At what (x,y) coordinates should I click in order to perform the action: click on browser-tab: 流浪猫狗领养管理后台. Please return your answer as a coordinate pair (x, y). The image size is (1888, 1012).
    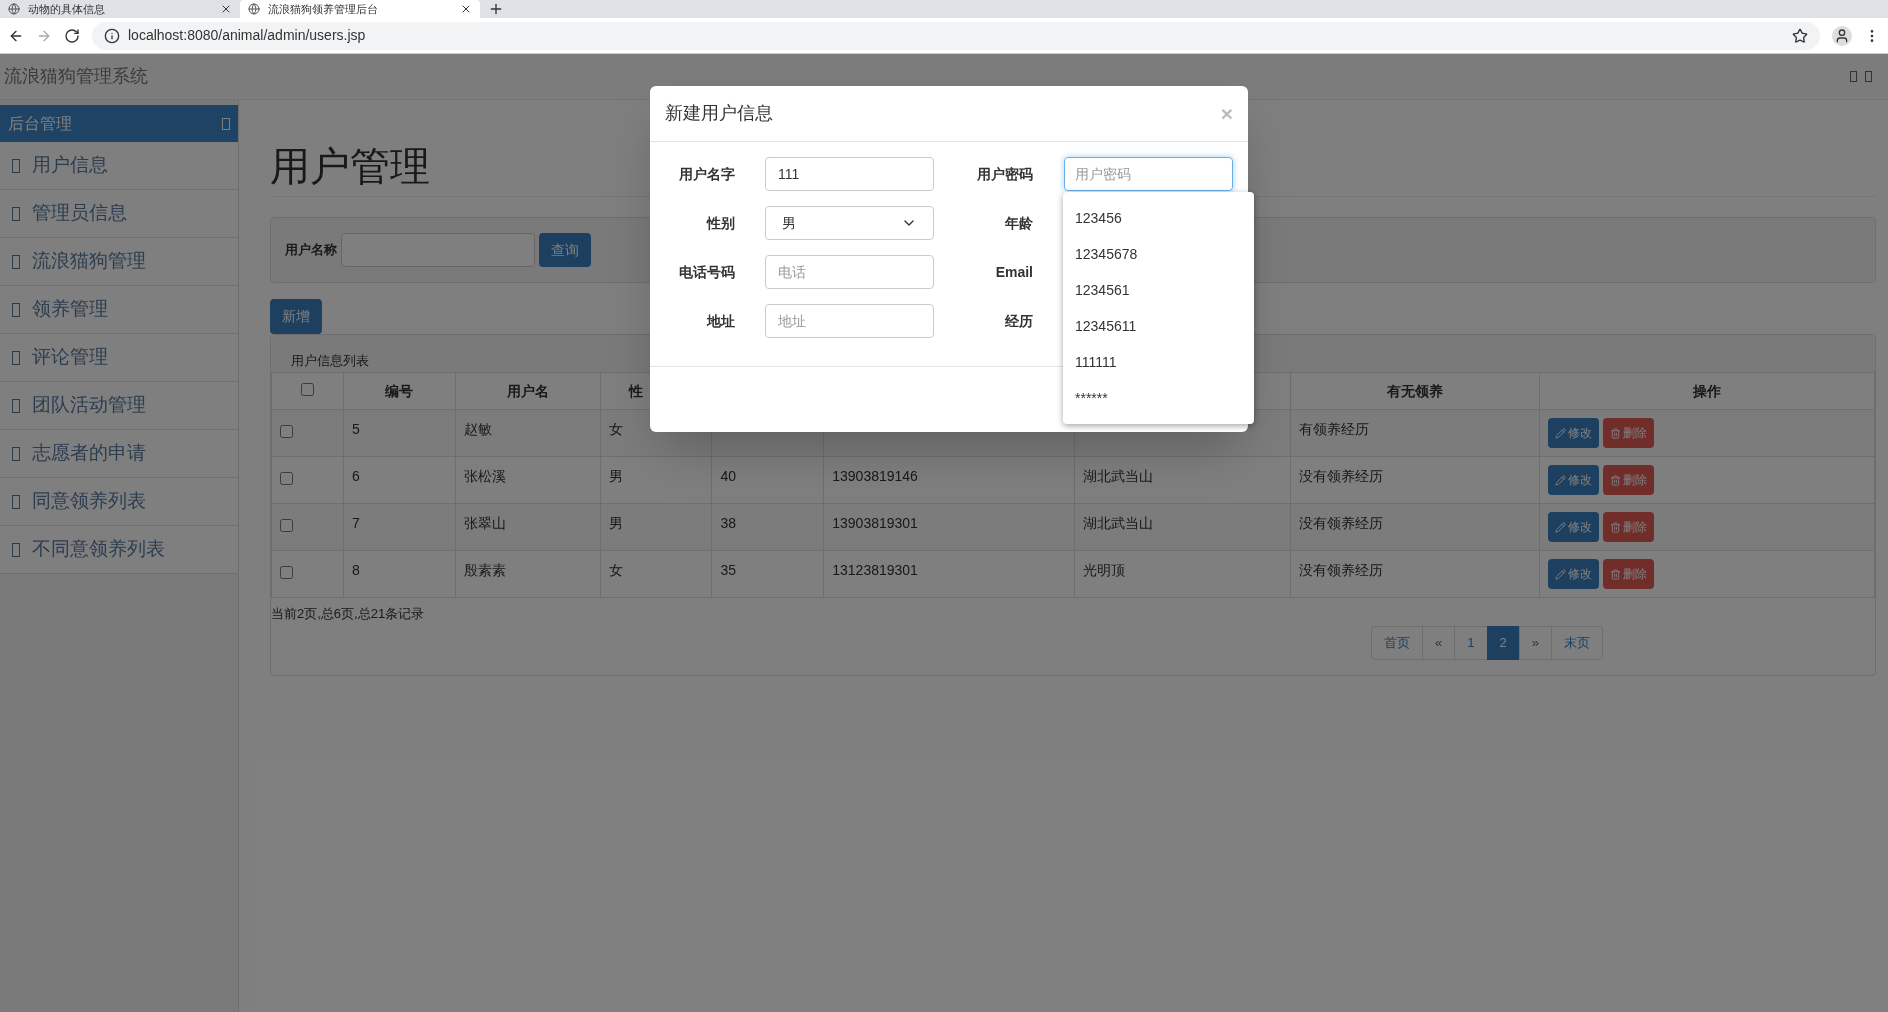
    Looking at the image, I should click on (360, 9).